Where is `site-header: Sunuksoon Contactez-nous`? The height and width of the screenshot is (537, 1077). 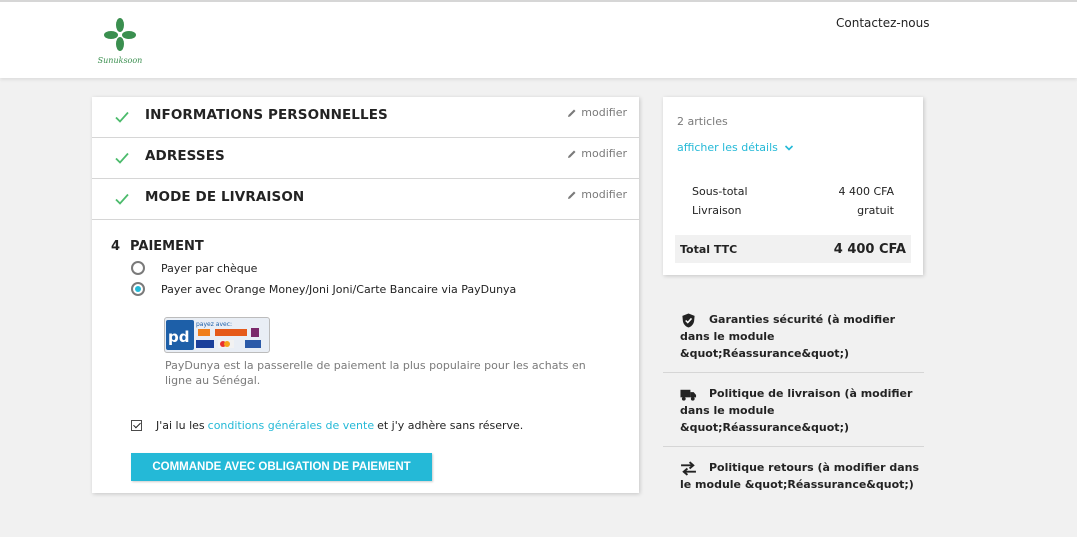 site-header: Sunuksoon Contactez-nous is located at coordinates (538, 39).